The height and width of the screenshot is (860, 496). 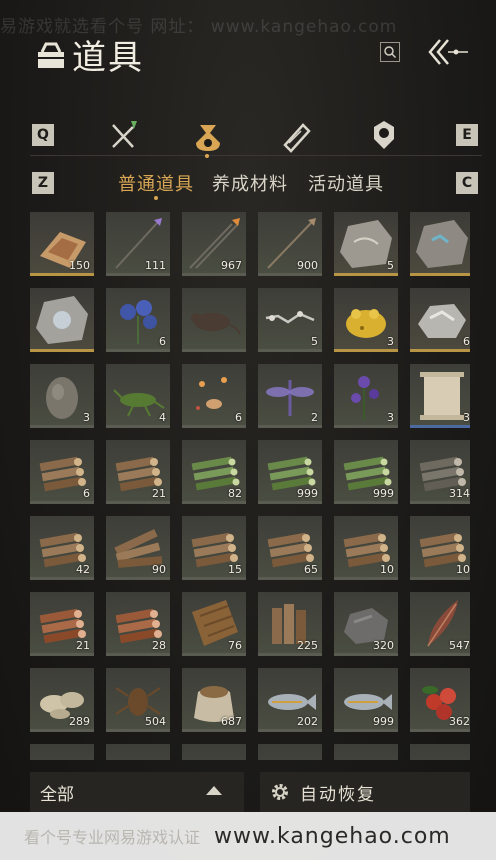 I want to click on item-slot: 150, so click(x=62, y=244).